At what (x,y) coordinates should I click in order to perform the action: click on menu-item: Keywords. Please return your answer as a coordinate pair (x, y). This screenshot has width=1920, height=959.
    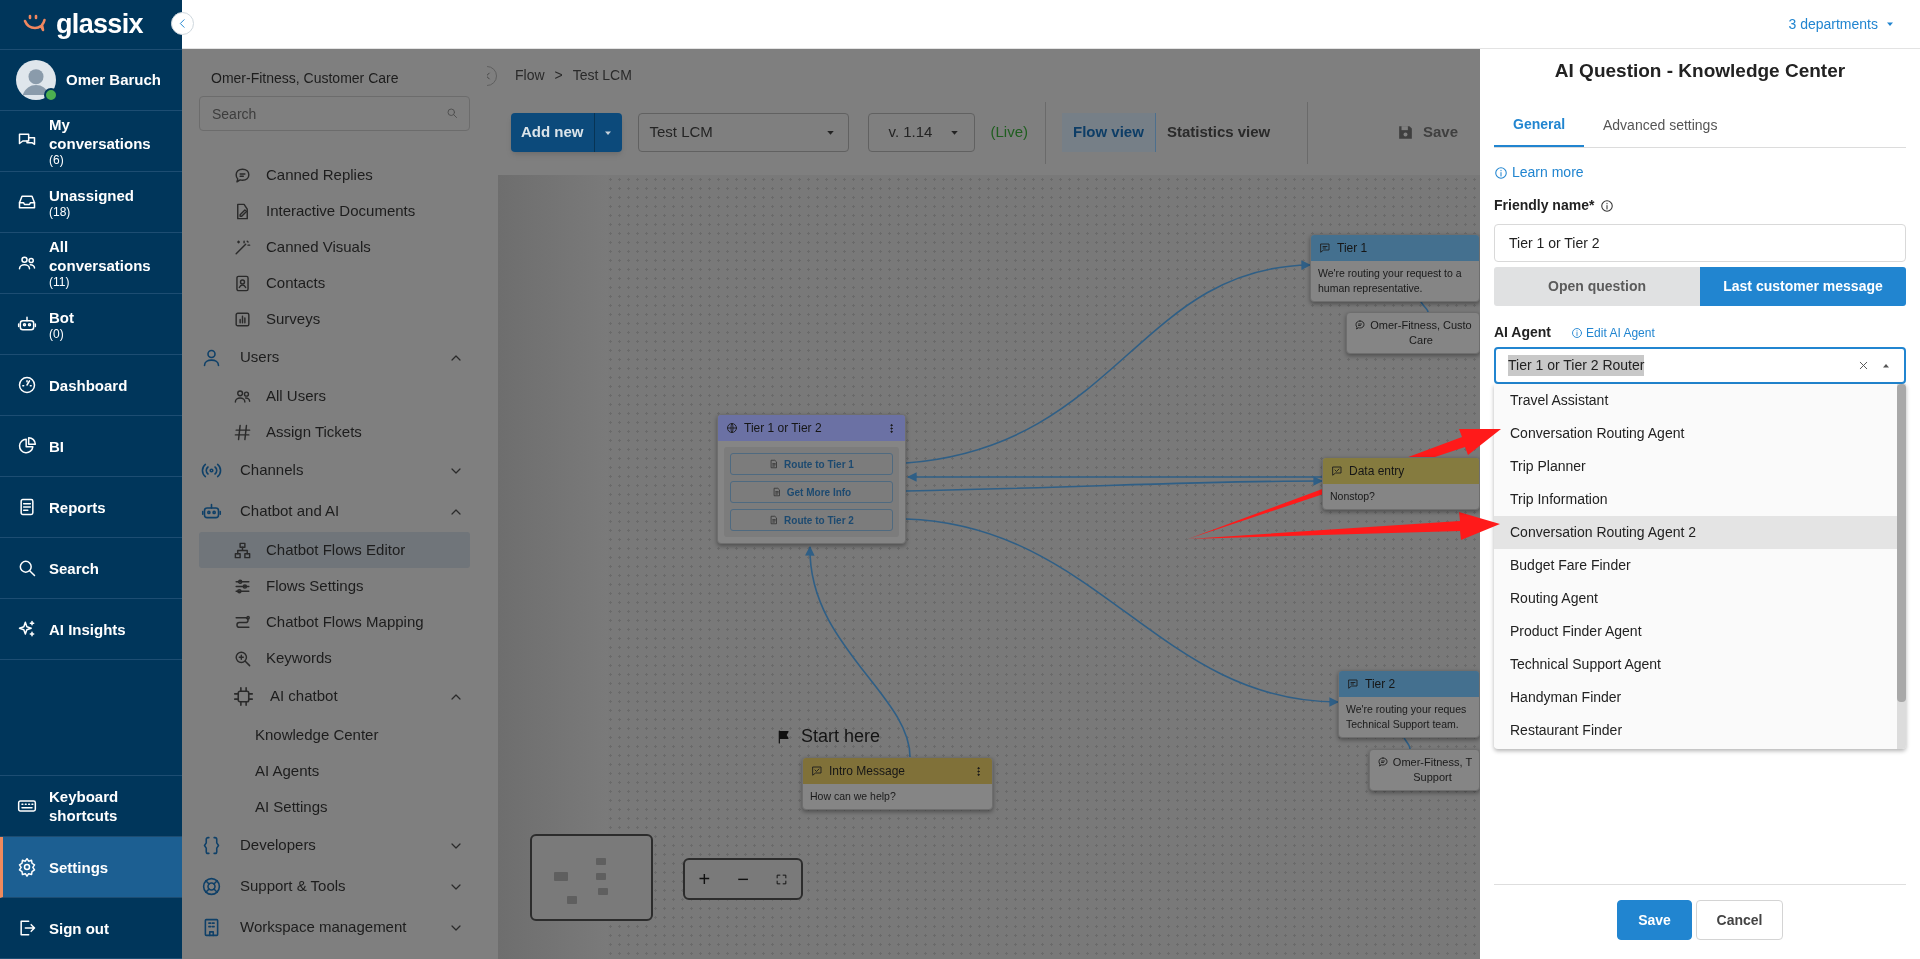
    Looking at the image, I should click on (334, 658).